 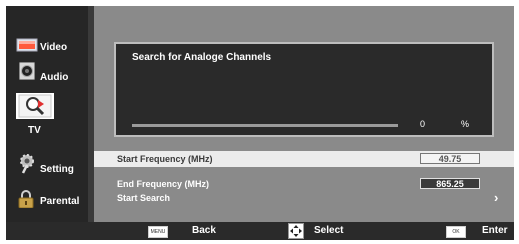 I want to click on sidebar-item-label: TV, so click(x=34, y=130).